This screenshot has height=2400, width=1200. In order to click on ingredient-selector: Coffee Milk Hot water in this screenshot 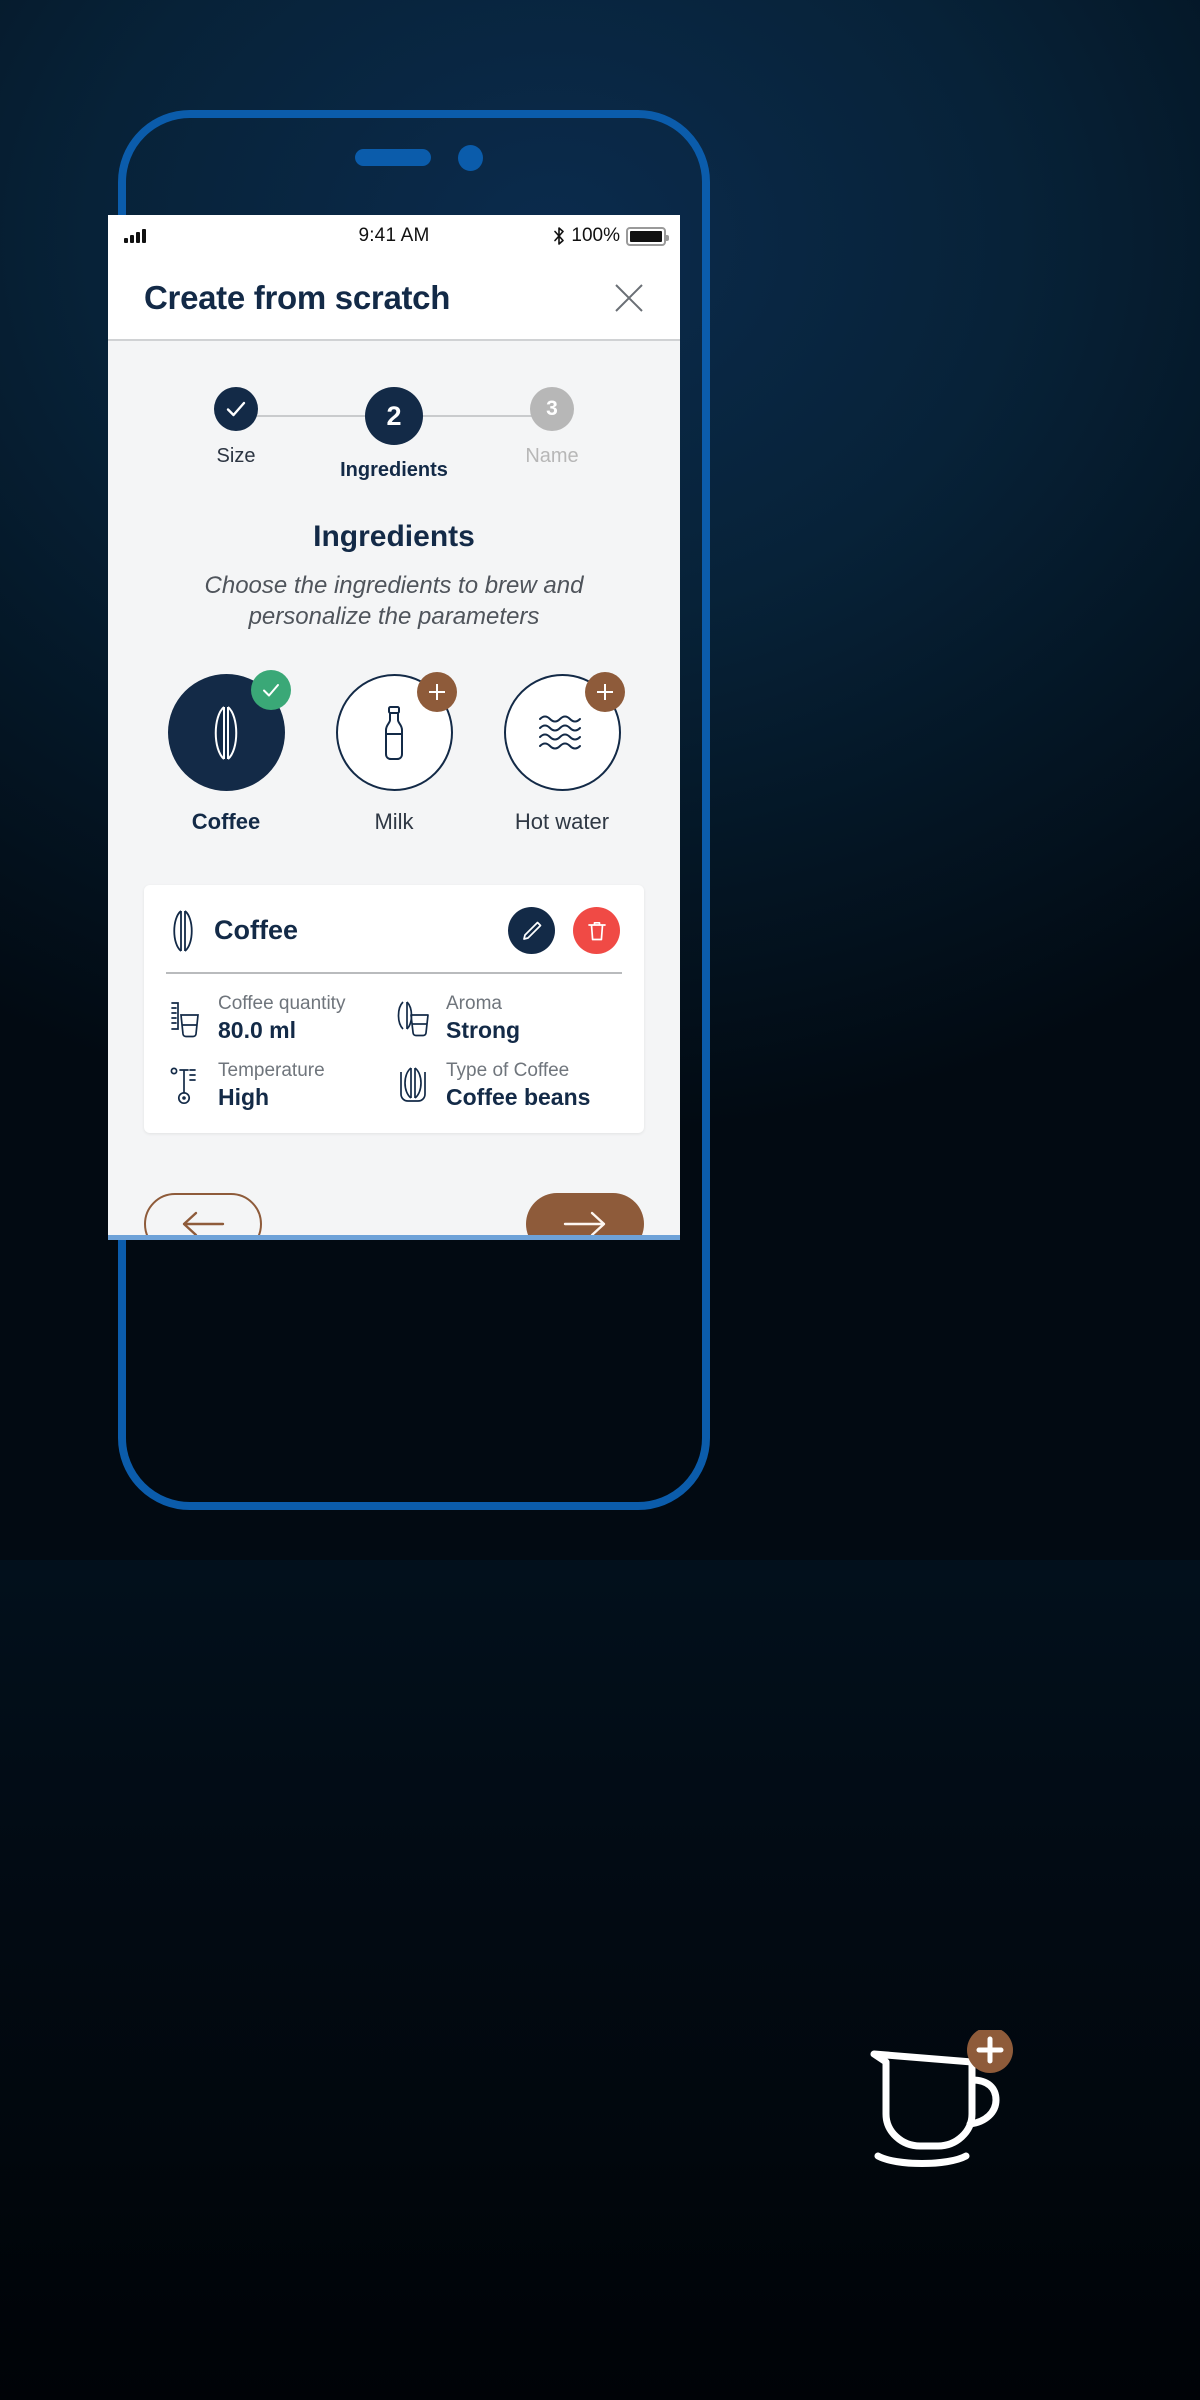, I will do `click(394, 752)`.